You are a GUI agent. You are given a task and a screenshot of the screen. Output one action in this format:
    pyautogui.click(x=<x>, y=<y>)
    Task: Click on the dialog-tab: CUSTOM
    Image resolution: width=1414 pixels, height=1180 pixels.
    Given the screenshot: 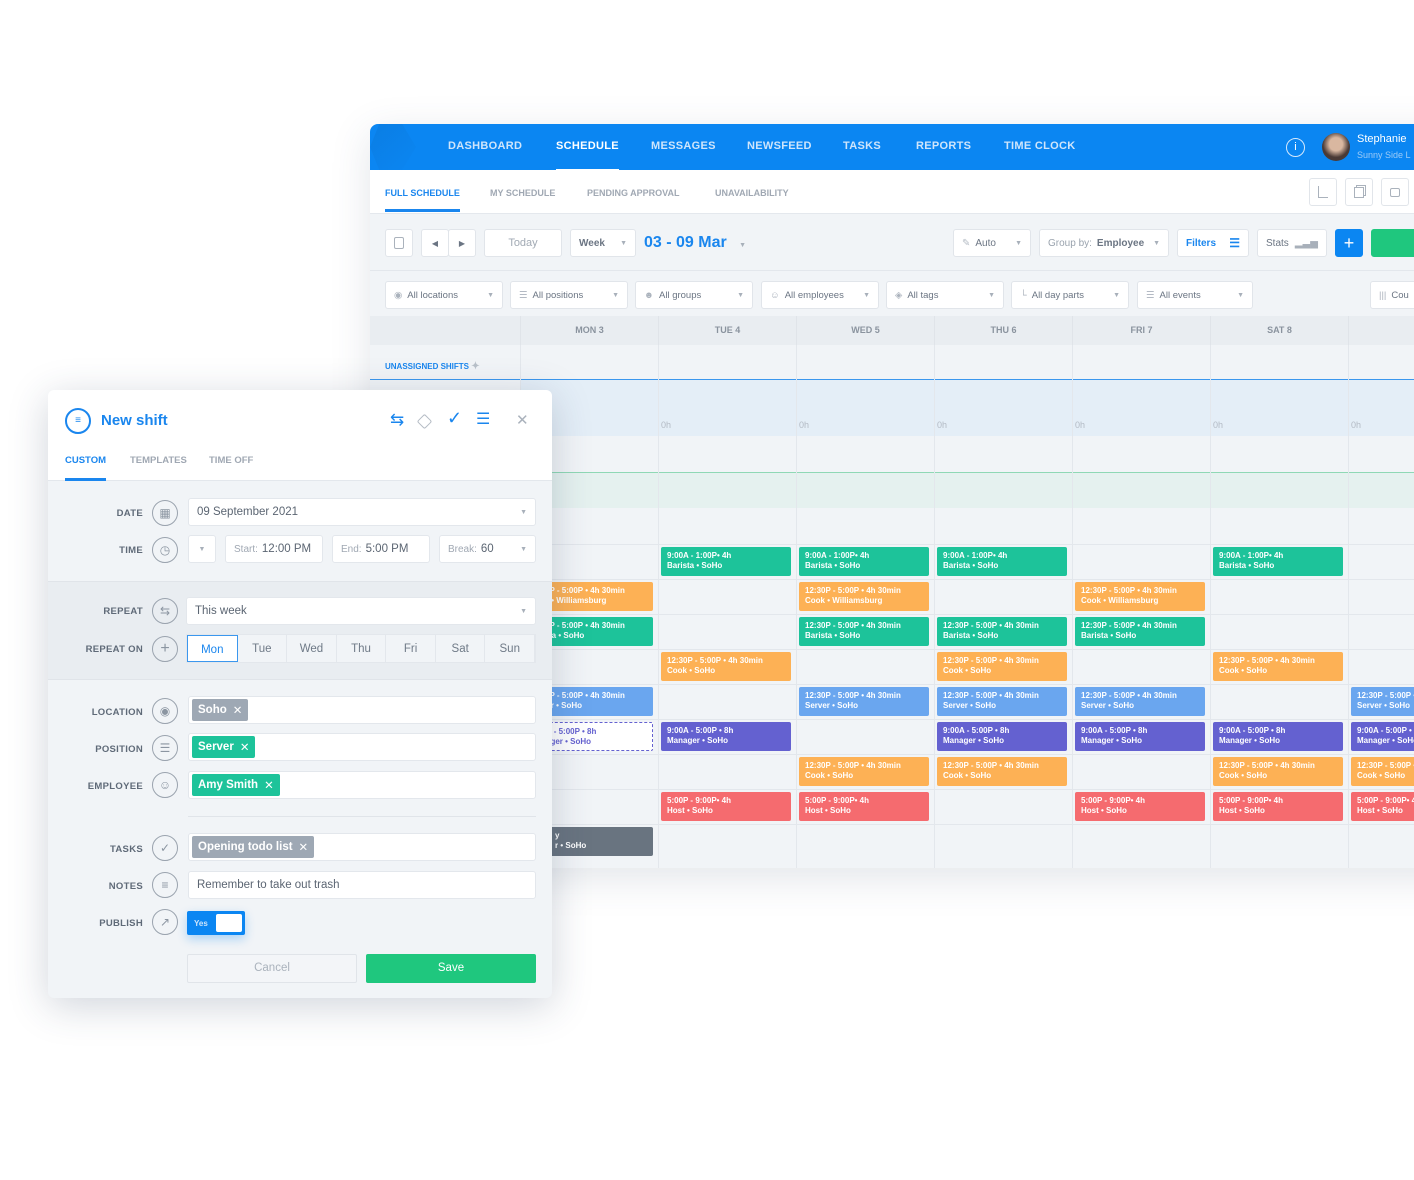 What is the action you would take?
    pyautogui.click(x=85, y=460)
    